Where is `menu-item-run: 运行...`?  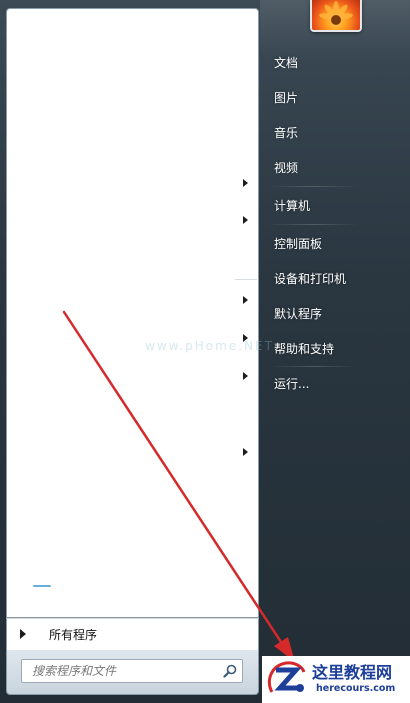
menu-item-run: 运行... is located at coordinates (291, 383).